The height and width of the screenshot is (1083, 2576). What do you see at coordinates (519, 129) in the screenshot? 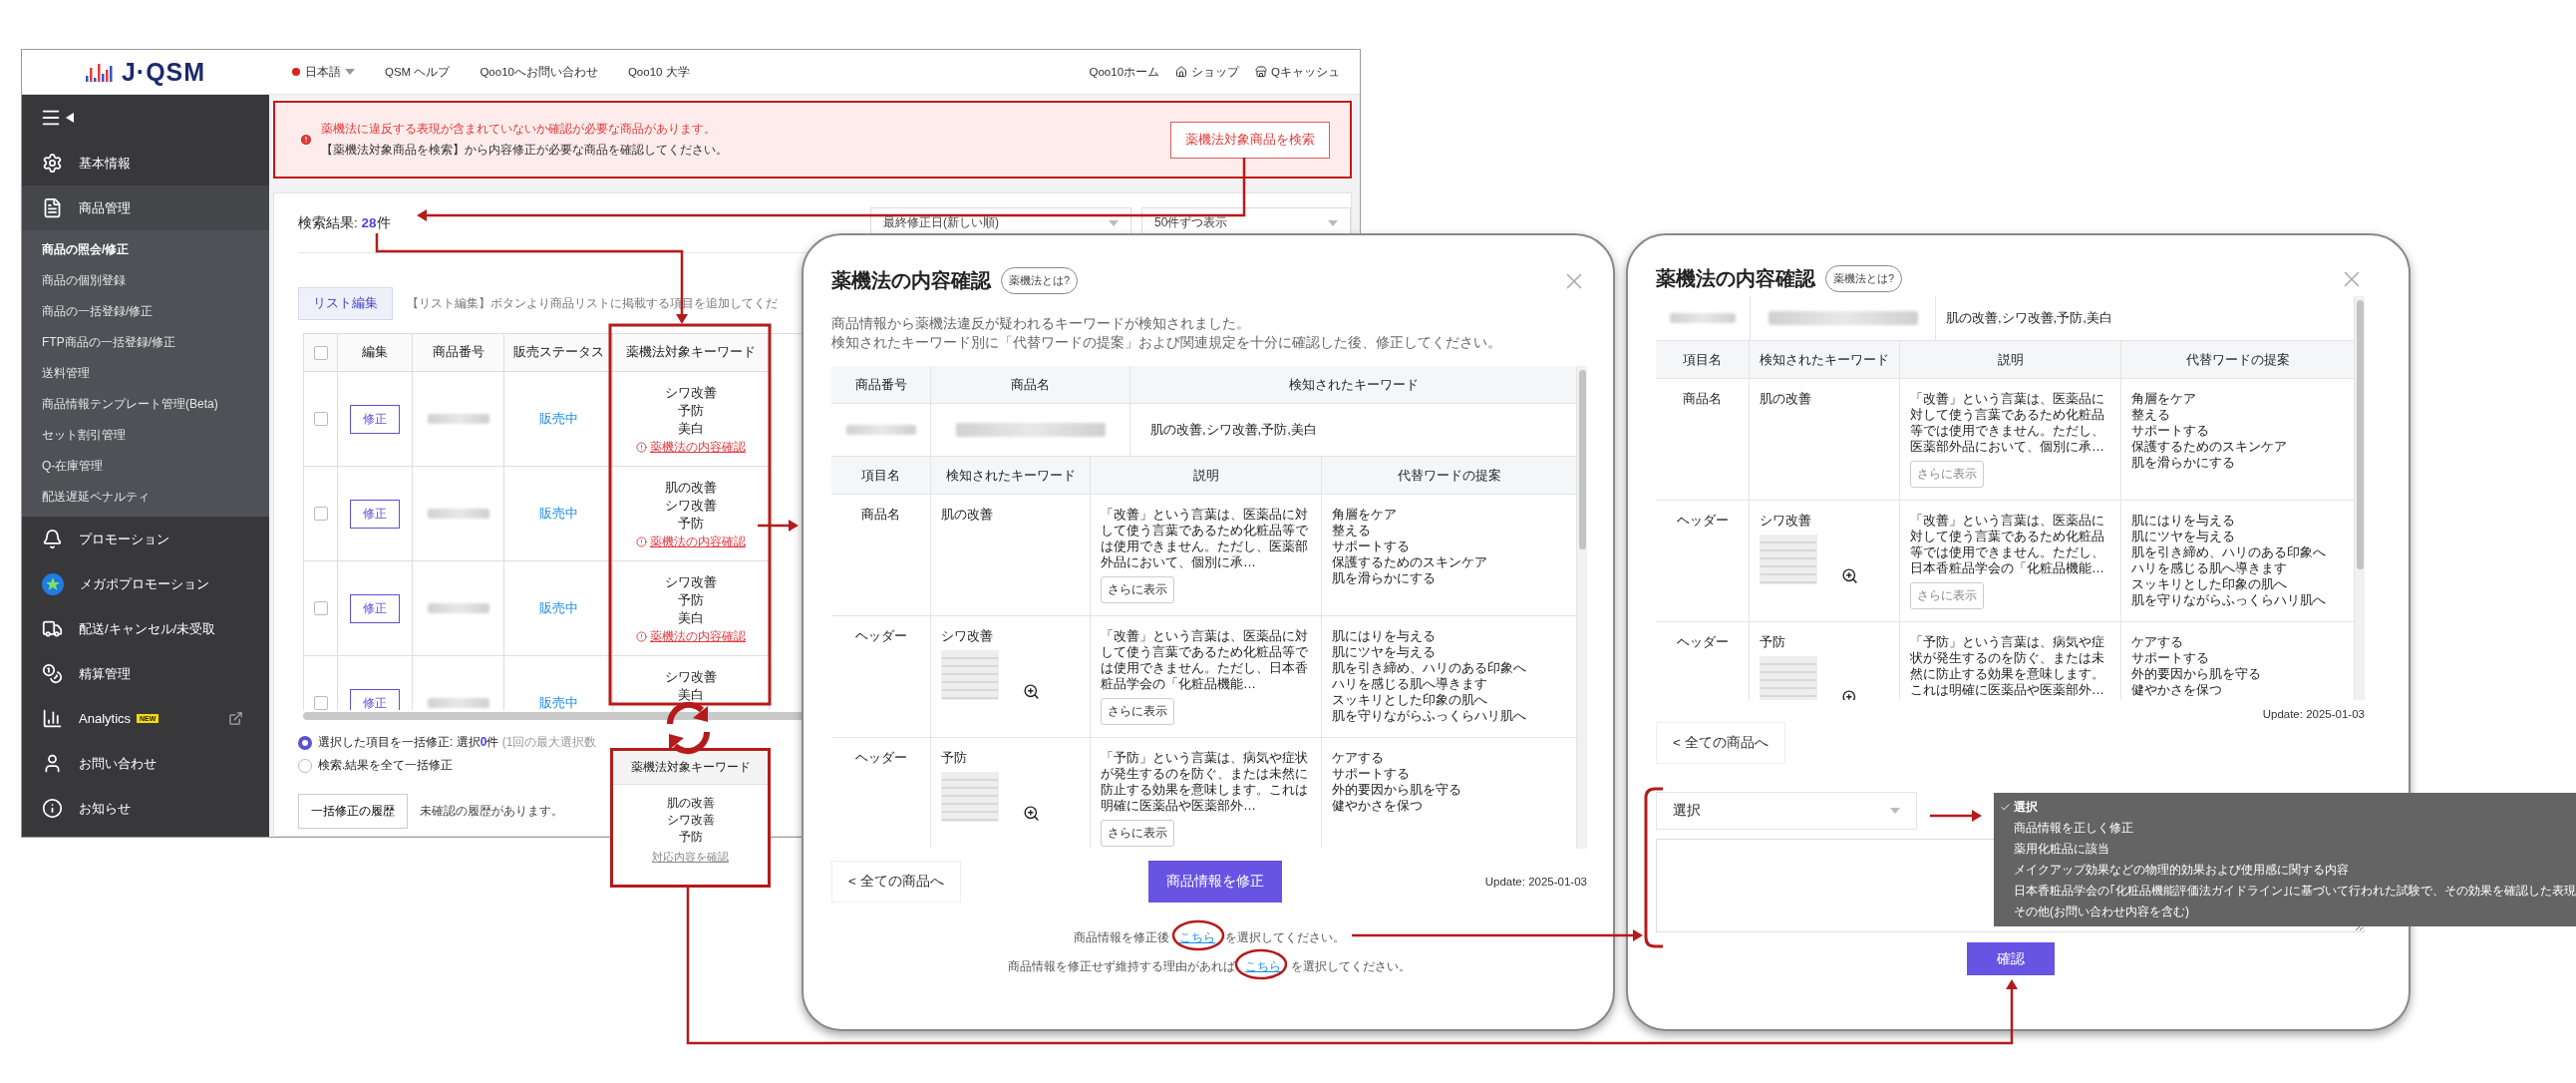
I see `alert-message: 薬機法に違反する表現が含まれていないか確認が必要な商品があります。` at bounding box center [519, 129].